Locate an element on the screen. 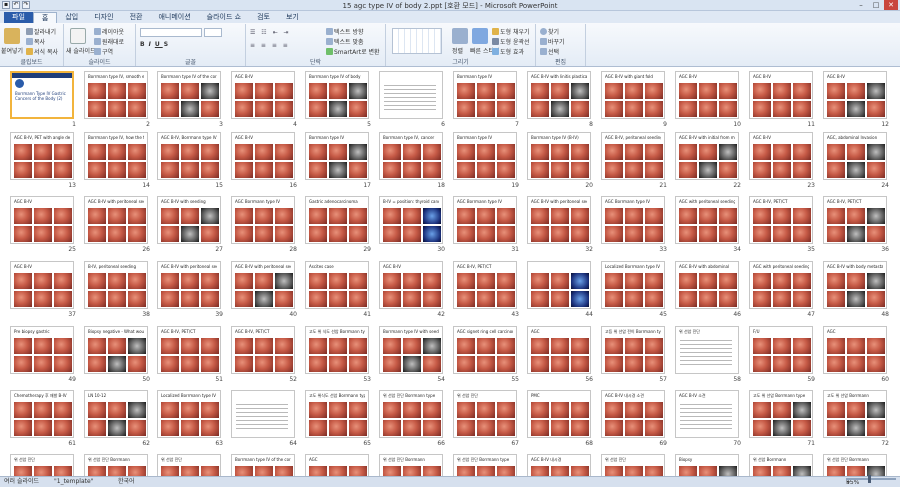 This screenshot has height=488, width=900. shapes-gallery is located at coordinates (417, 41).